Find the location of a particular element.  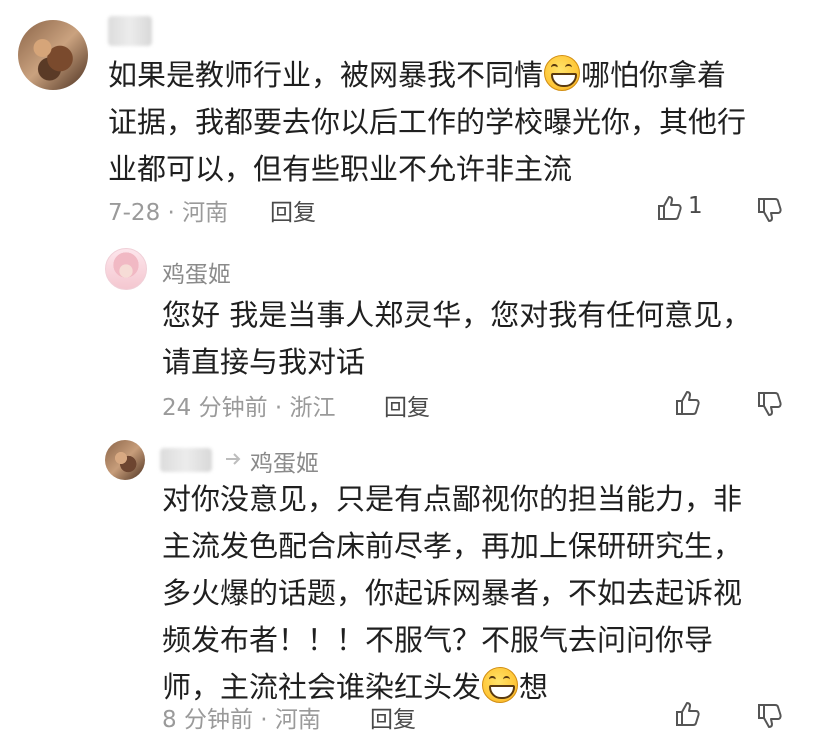

comment-text: 您好 我是当事人郑灵华，您对我有任何意见， 请直接与我对话 is located at coordinates (457, 338).